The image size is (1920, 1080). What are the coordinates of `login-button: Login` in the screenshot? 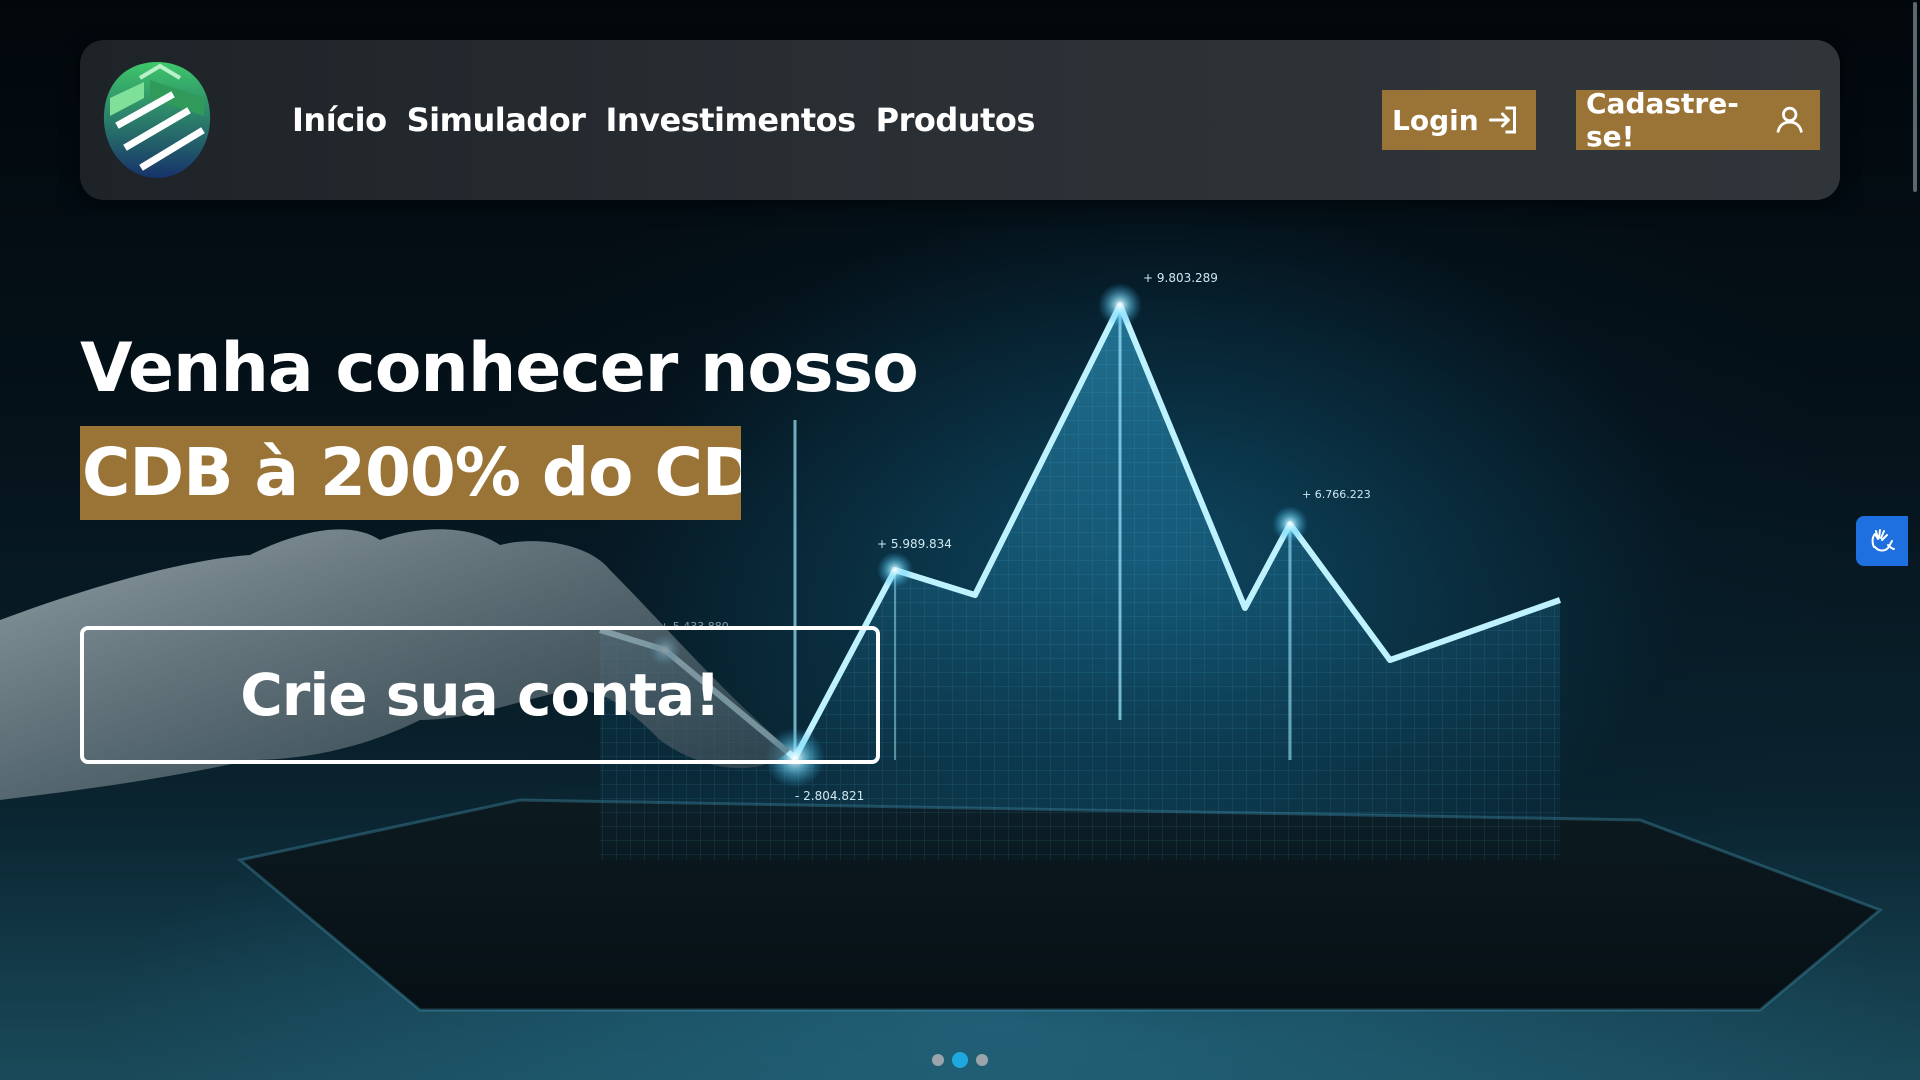 It's located at (1459, 120).